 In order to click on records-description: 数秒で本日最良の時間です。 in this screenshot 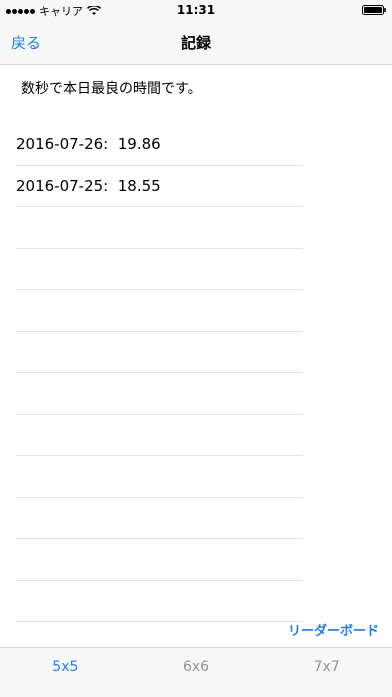, I will do `click(111, 89)`.